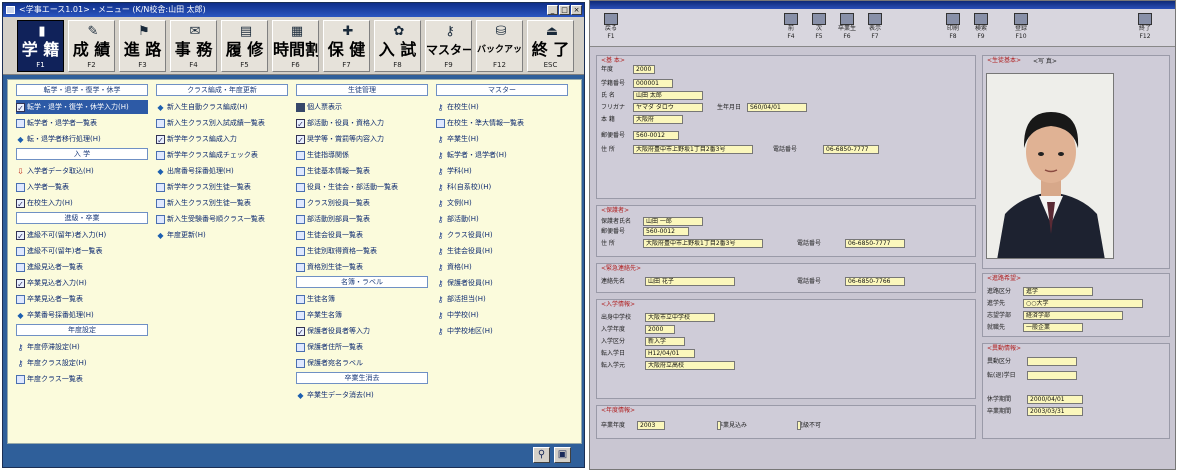 The width and height of the screenshot is (1178, 470). I want to click on menu-item: 卒業生名簿, so click(362, 315).